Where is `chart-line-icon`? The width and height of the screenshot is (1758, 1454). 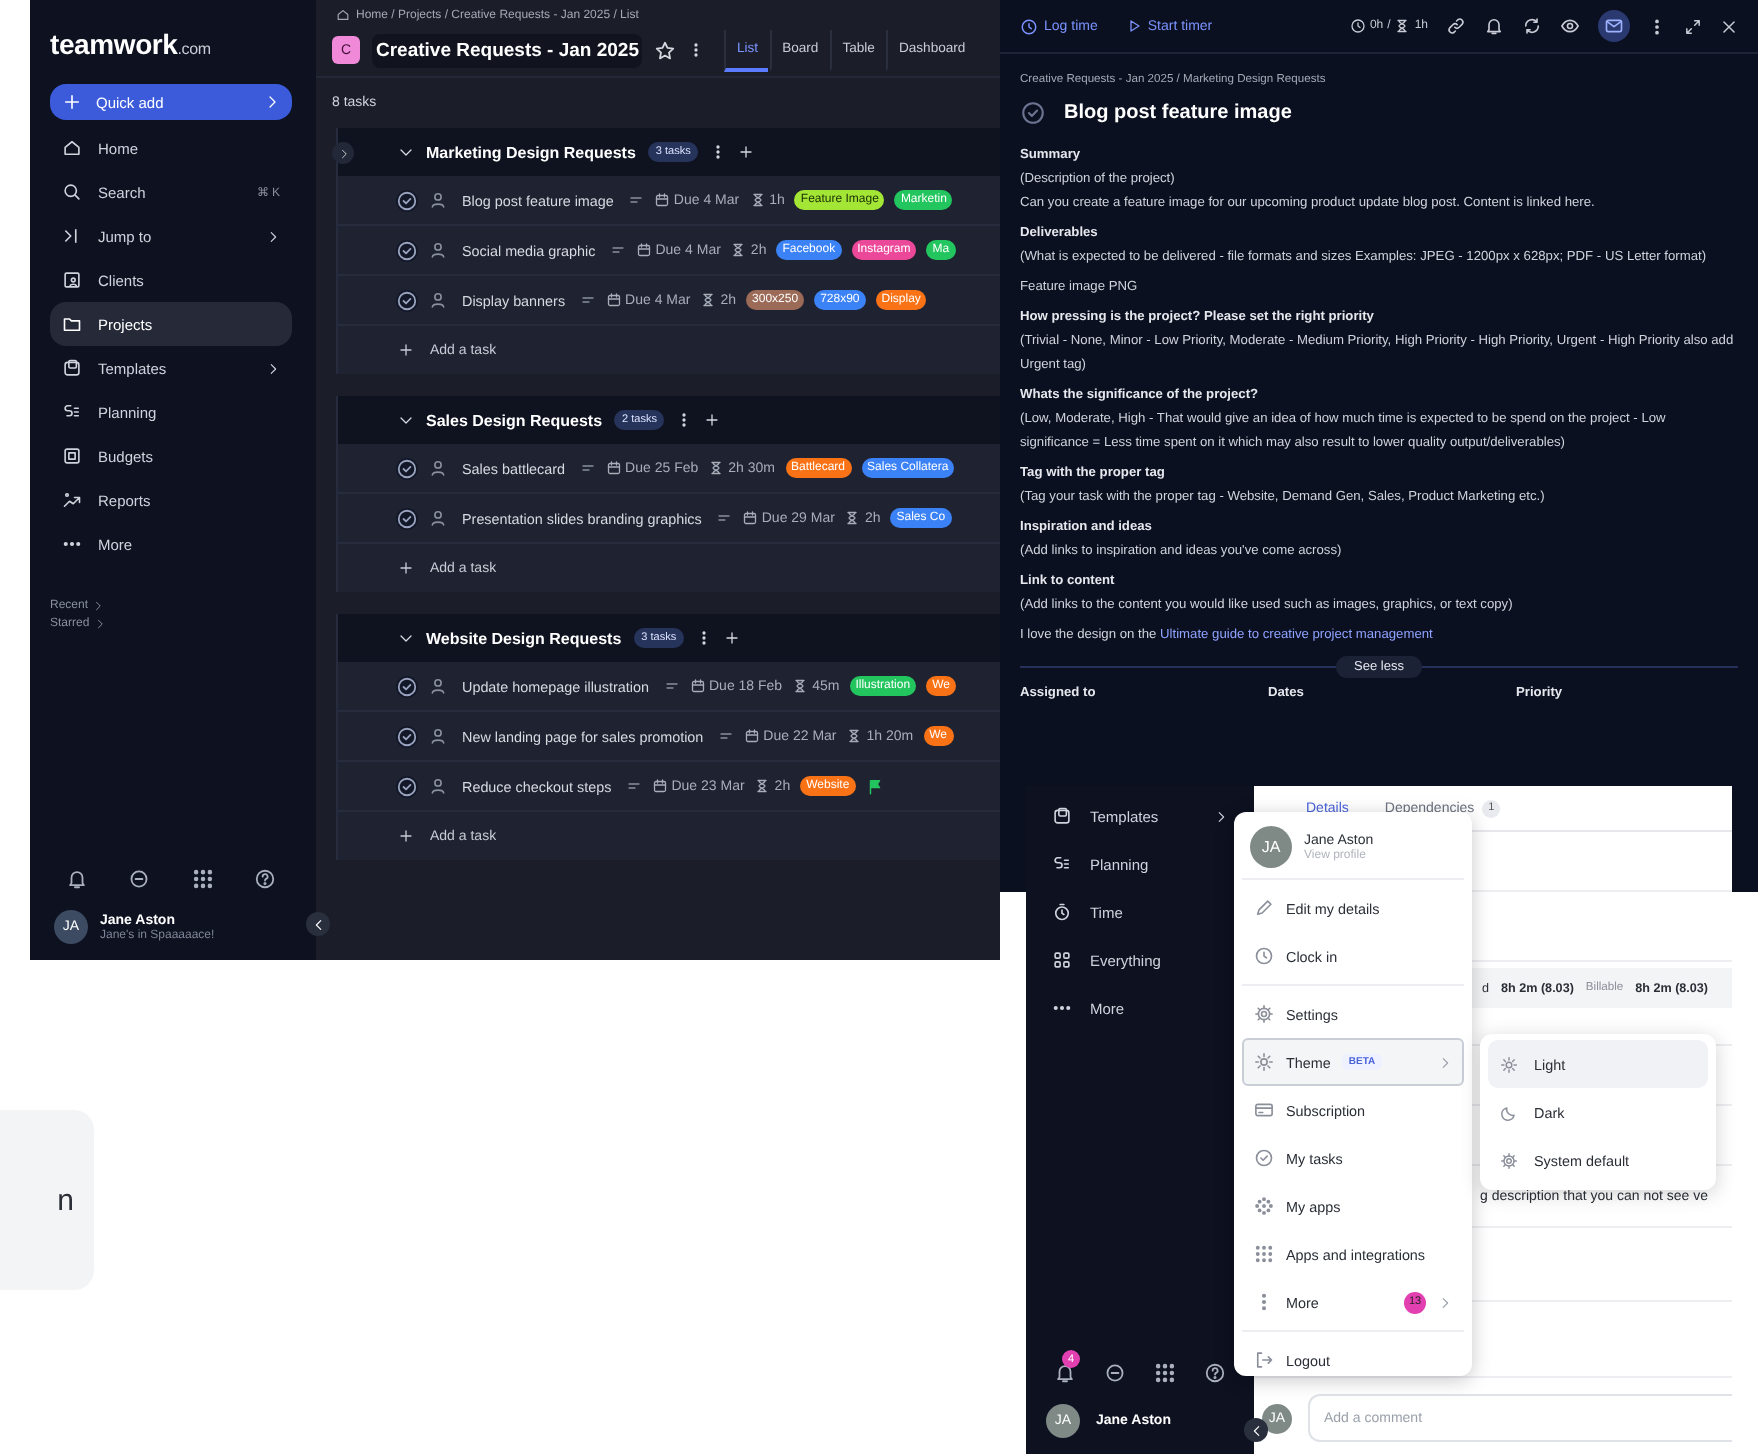 chart-line-icon is located at coordinates (72, 500).